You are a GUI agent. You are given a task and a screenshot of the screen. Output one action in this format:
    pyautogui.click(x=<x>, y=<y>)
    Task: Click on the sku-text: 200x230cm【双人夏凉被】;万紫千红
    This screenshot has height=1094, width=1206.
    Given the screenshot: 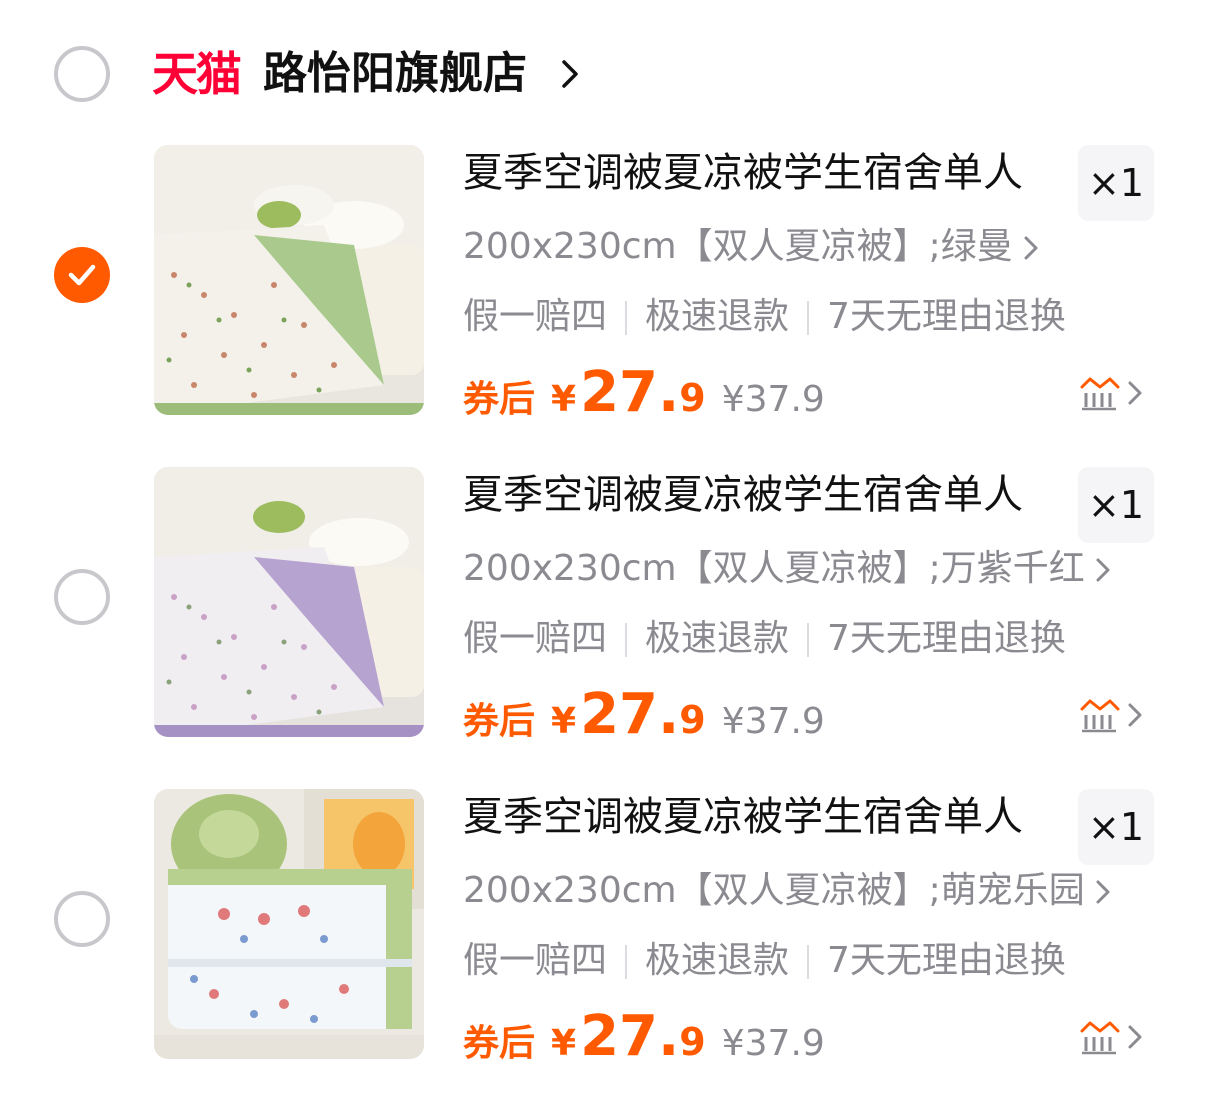 What is the action you would take?
    pyautogui.click(x=774, y=568)
    